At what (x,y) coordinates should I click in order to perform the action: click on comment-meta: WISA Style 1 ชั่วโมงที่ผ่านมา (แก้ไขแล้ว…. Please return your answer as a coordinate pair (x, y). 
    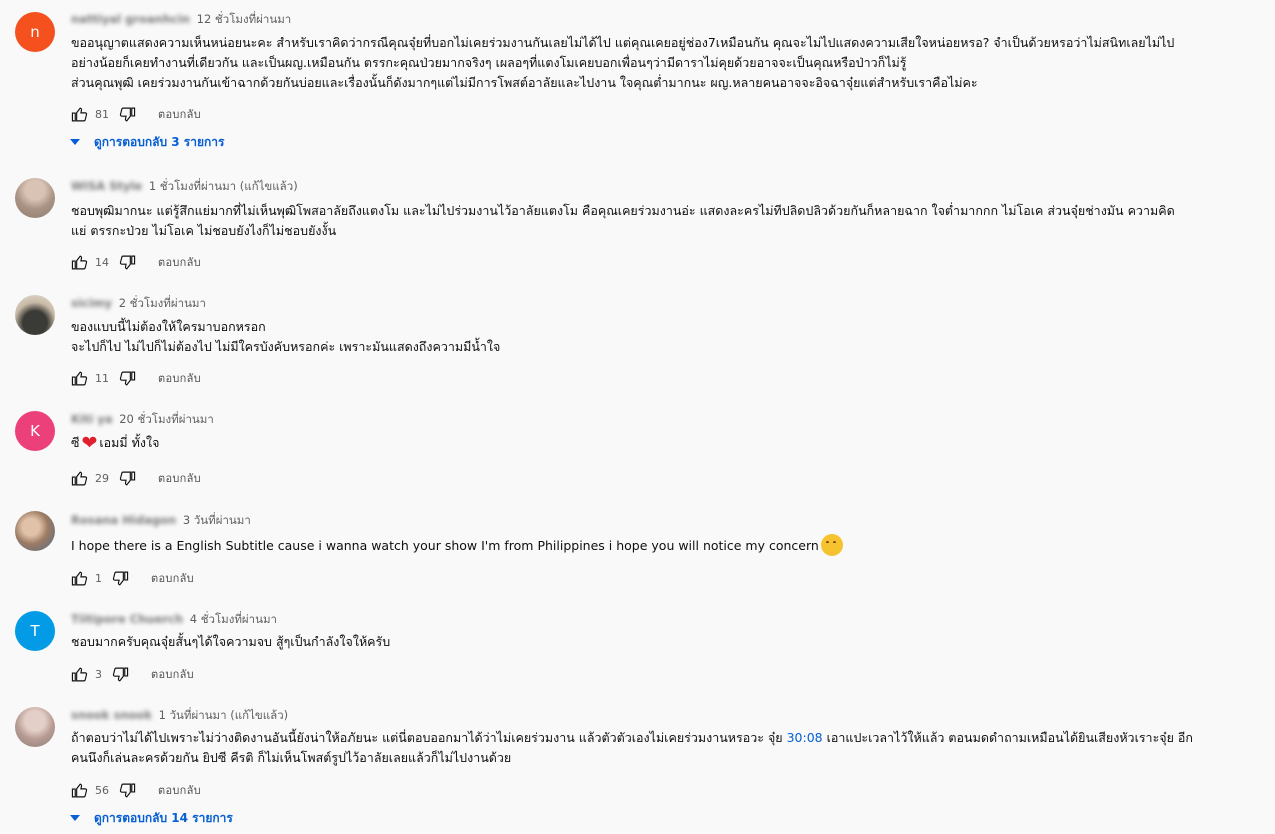
    Looking at the image, I should click on (184, 186).